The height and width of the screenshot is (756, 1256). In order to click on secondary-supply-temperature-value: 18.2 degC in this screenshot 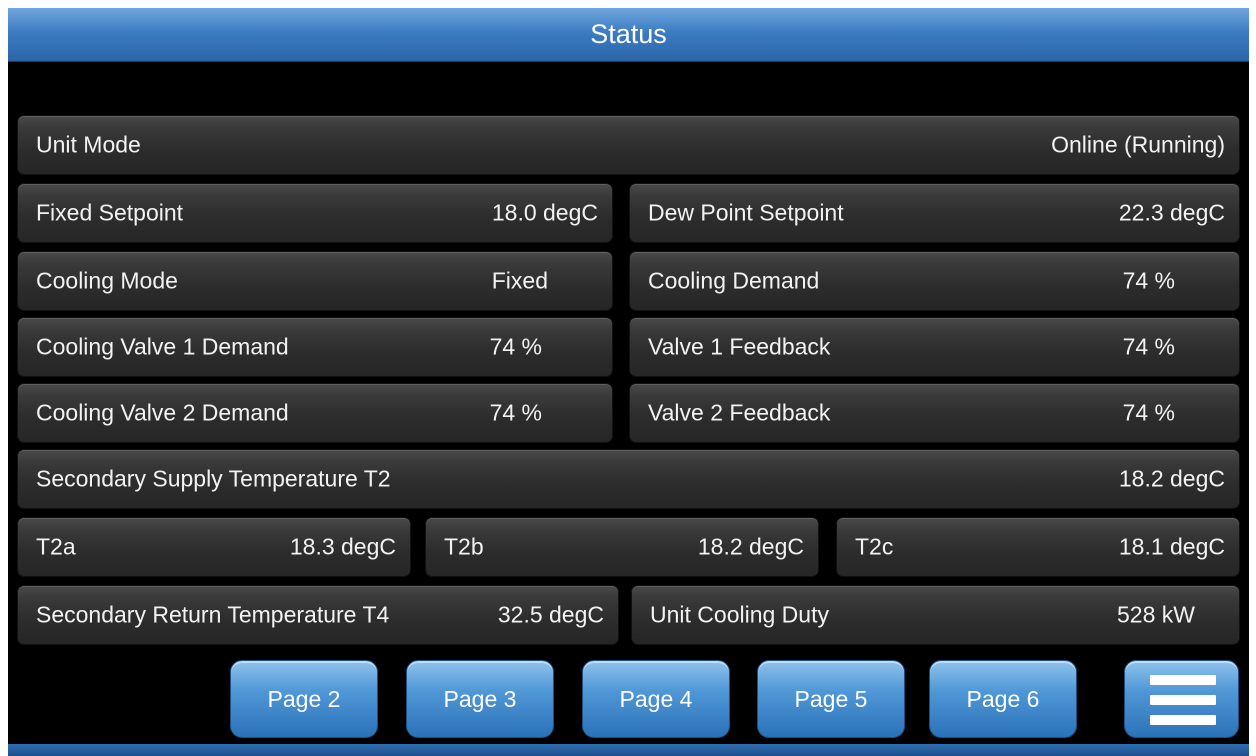, I will do `click(1171, 478)`.